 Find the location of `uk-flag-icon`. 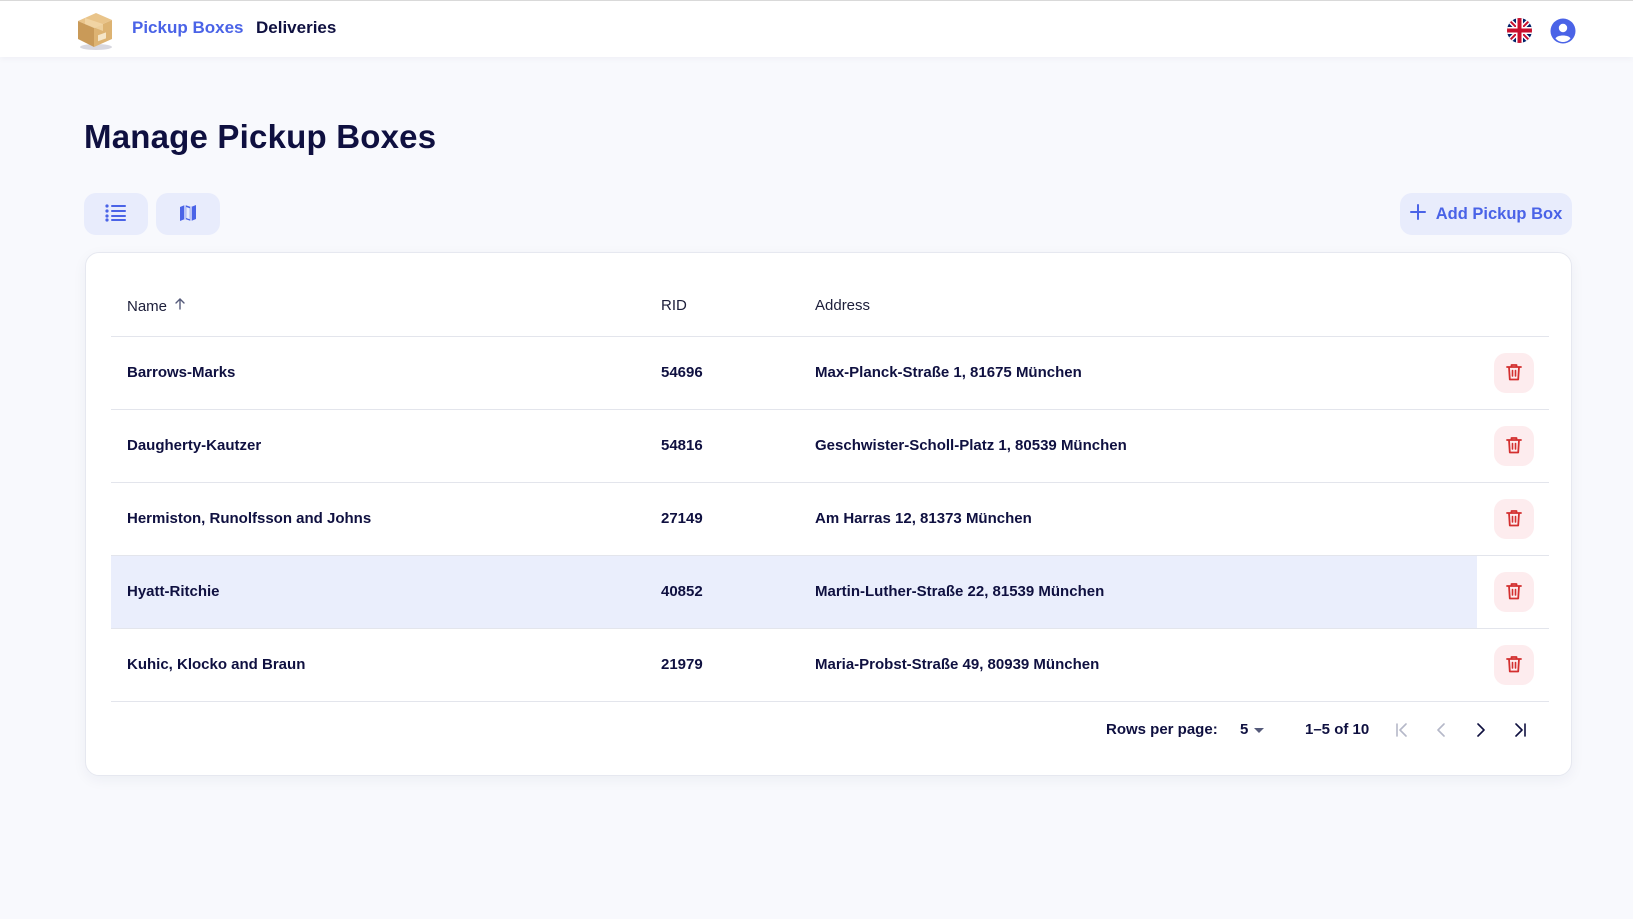

uk-flag-icon is located at coordinates (1519, 30).